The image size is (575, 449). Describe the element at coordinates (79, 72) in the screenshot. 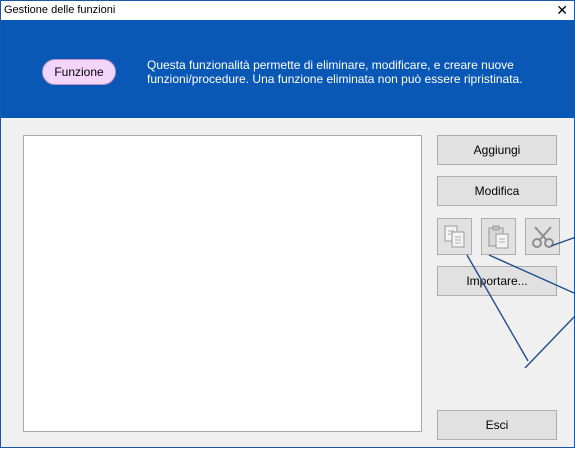

I see `function-pill: Funzione` at that location.